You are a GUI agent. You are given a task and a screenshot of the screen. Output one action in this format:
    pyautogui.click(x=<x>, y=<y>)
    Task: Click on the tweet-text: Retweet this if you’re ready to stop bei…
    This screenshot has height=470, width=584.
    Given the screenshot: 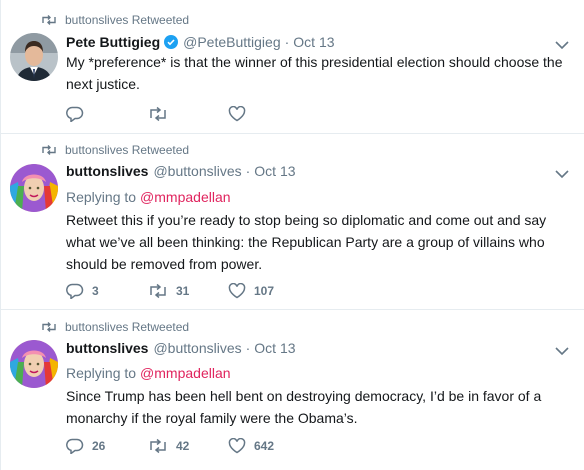 What is the action you would take?
    pyautogui.click(x=306, y=242)
    